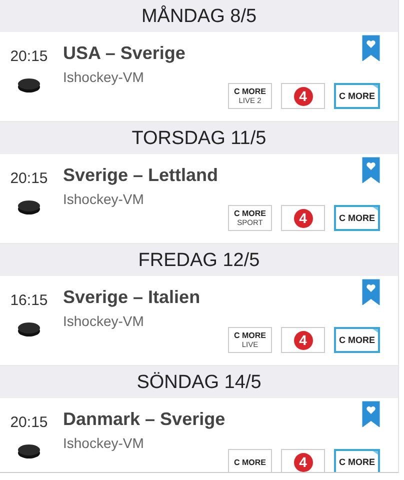  I want to click on event-time: 16:15, so click(29, 300).